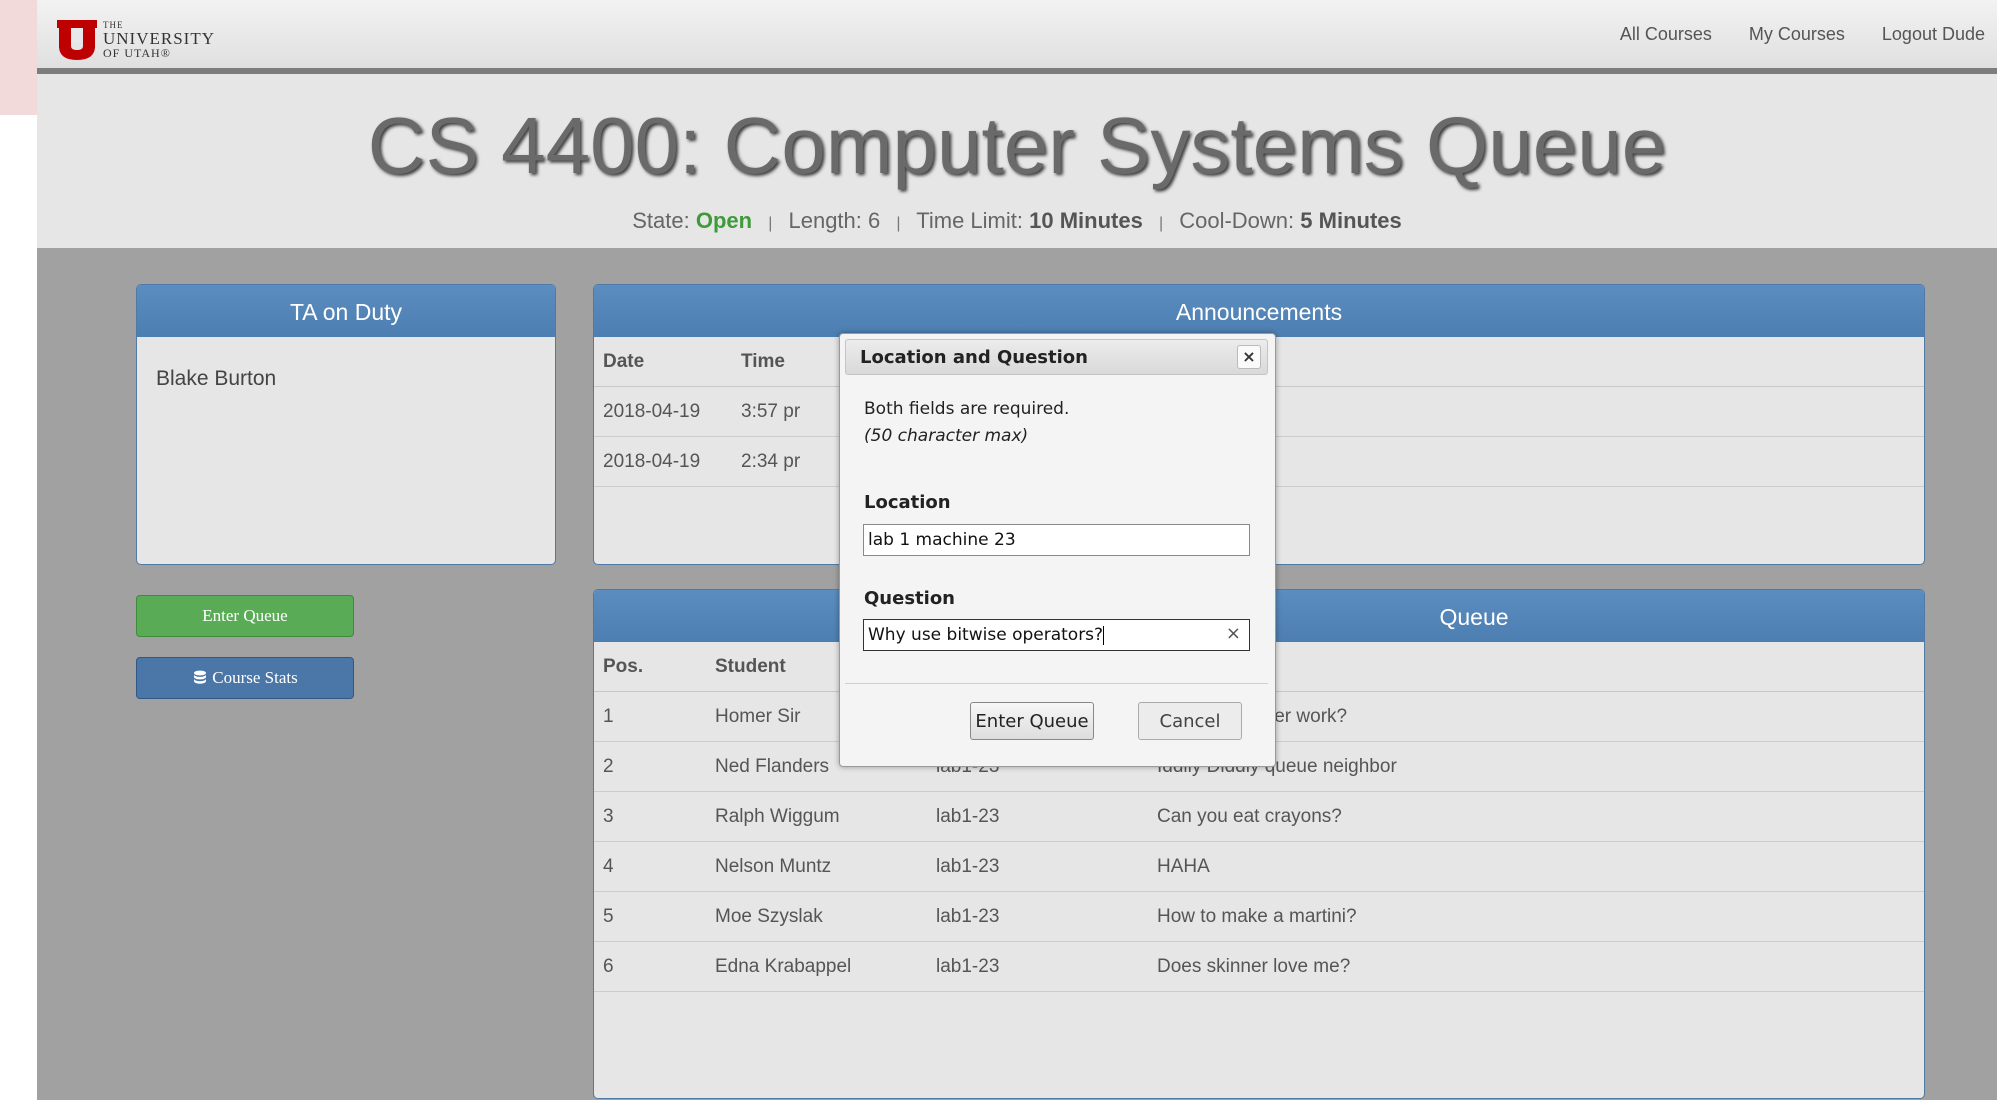 This screenshot has height=1100, width=1997. What do you see at coordinates (663, 362) in the screenshot?
I see `column-header-date: Date` at bounding box center [663, 362].